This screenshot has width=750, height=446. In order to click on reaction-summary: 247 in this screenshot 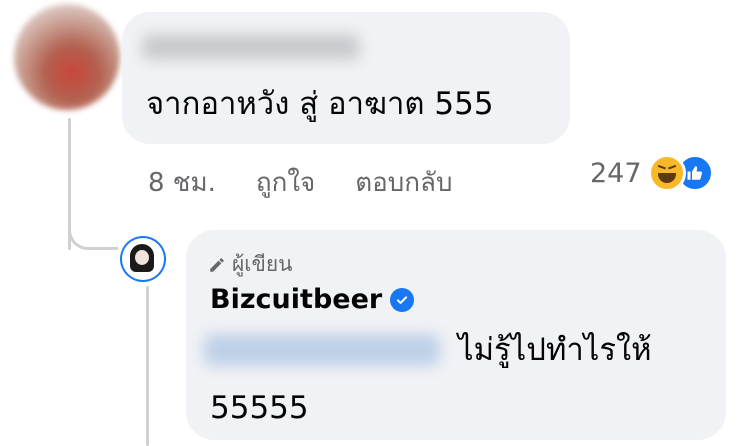, I will do `click(652, 173)`.